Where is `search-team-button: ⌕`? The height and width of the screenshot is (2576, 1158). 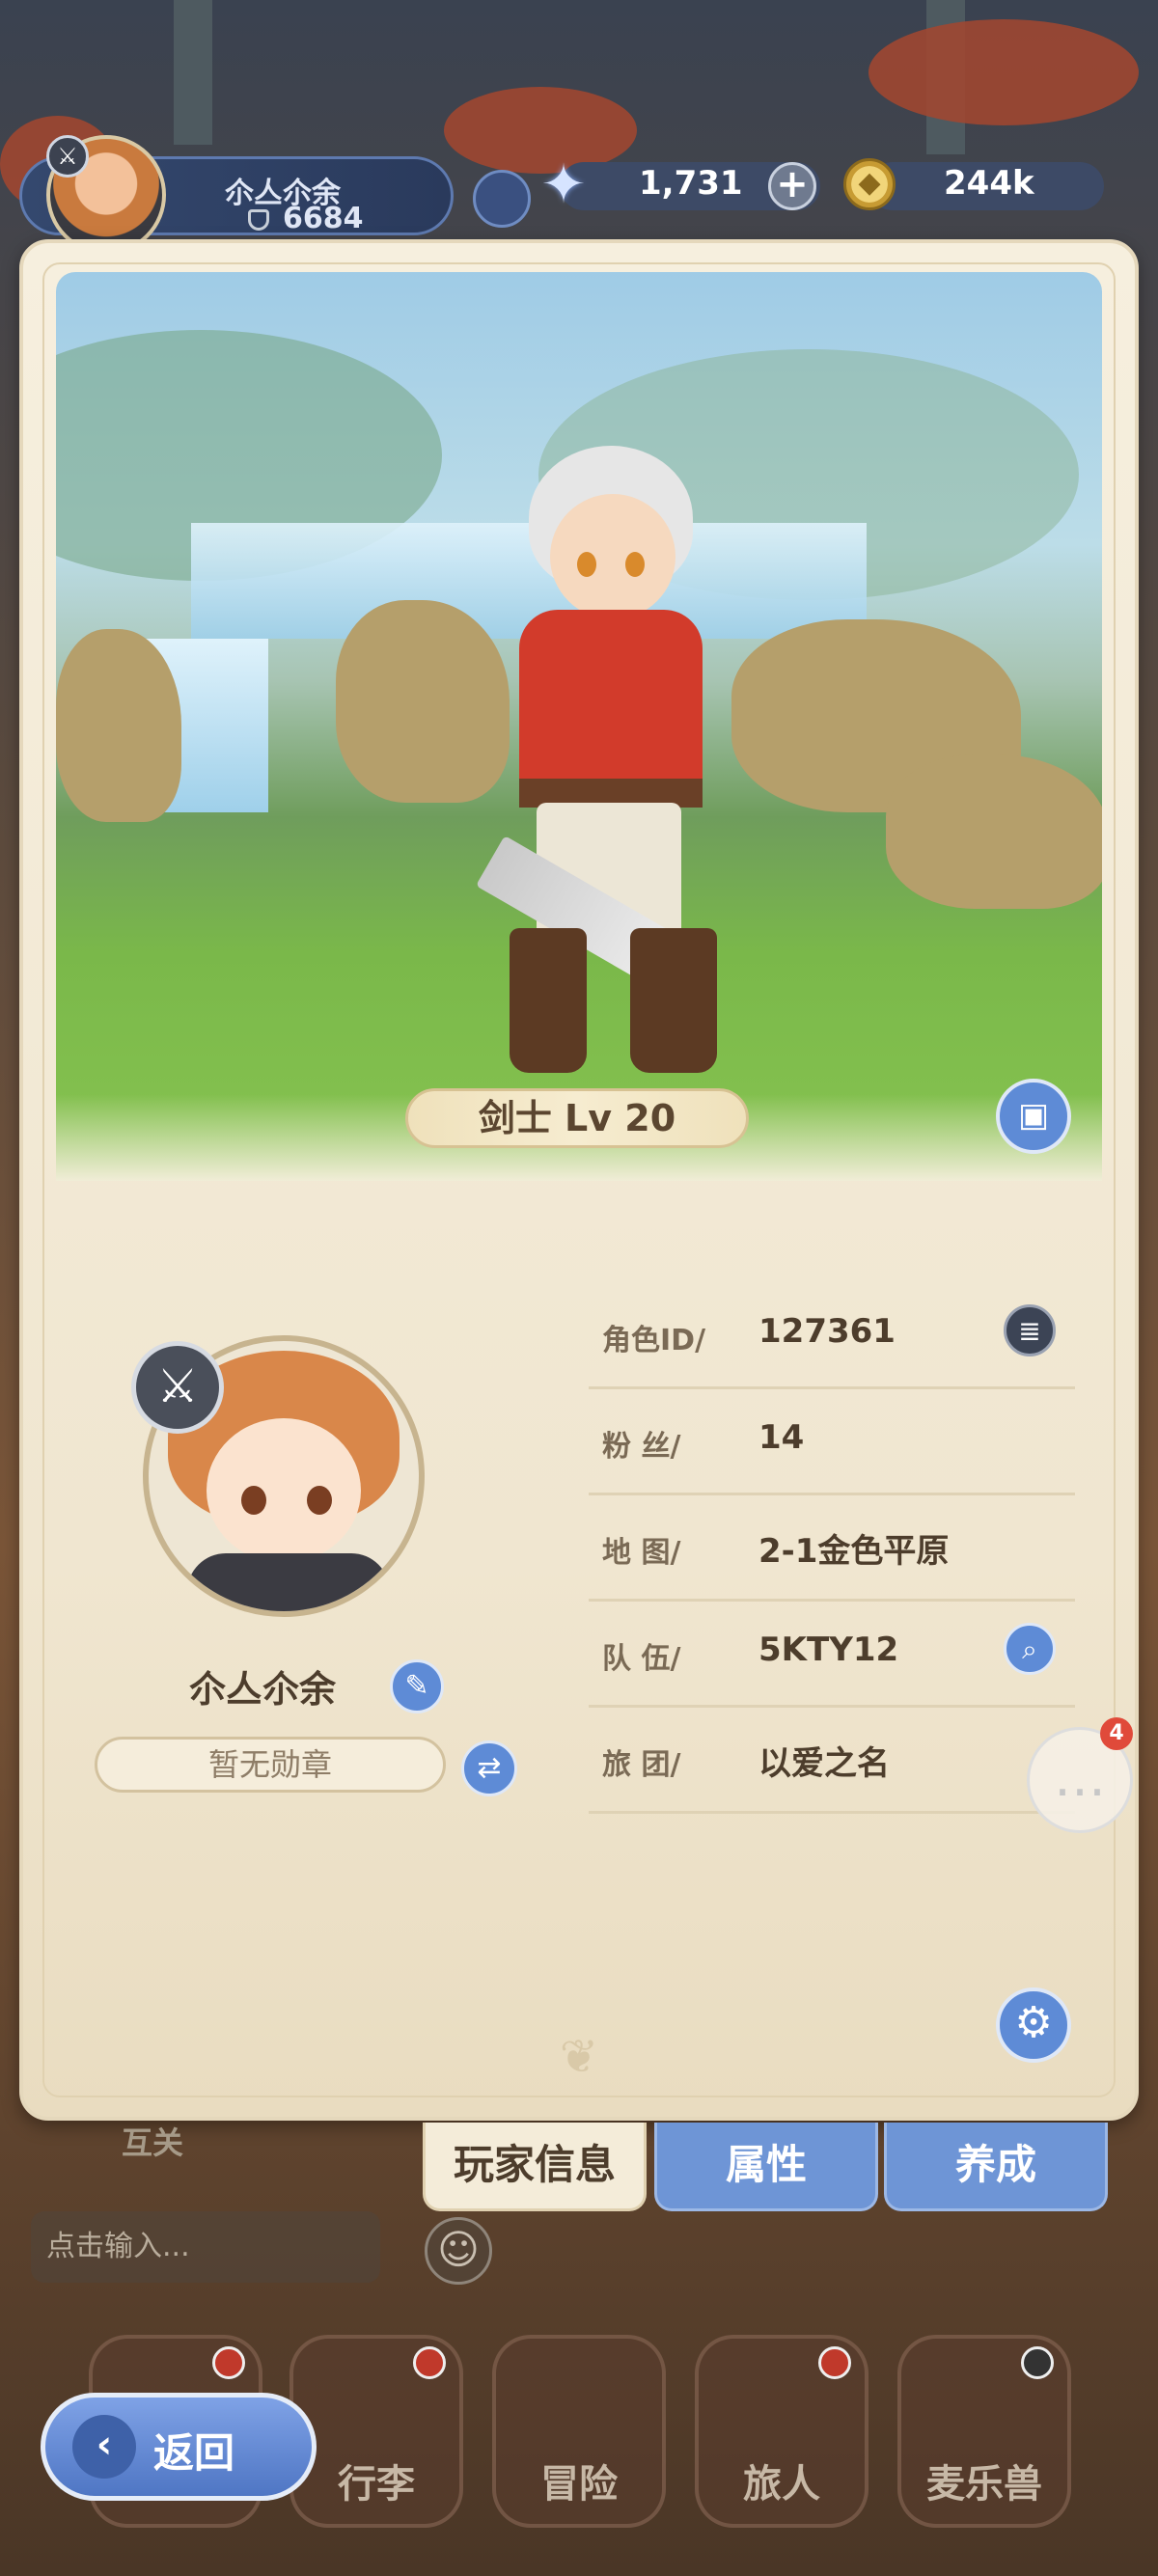 search-team-button: ⌕ is located at coordinates (1030, 1649).